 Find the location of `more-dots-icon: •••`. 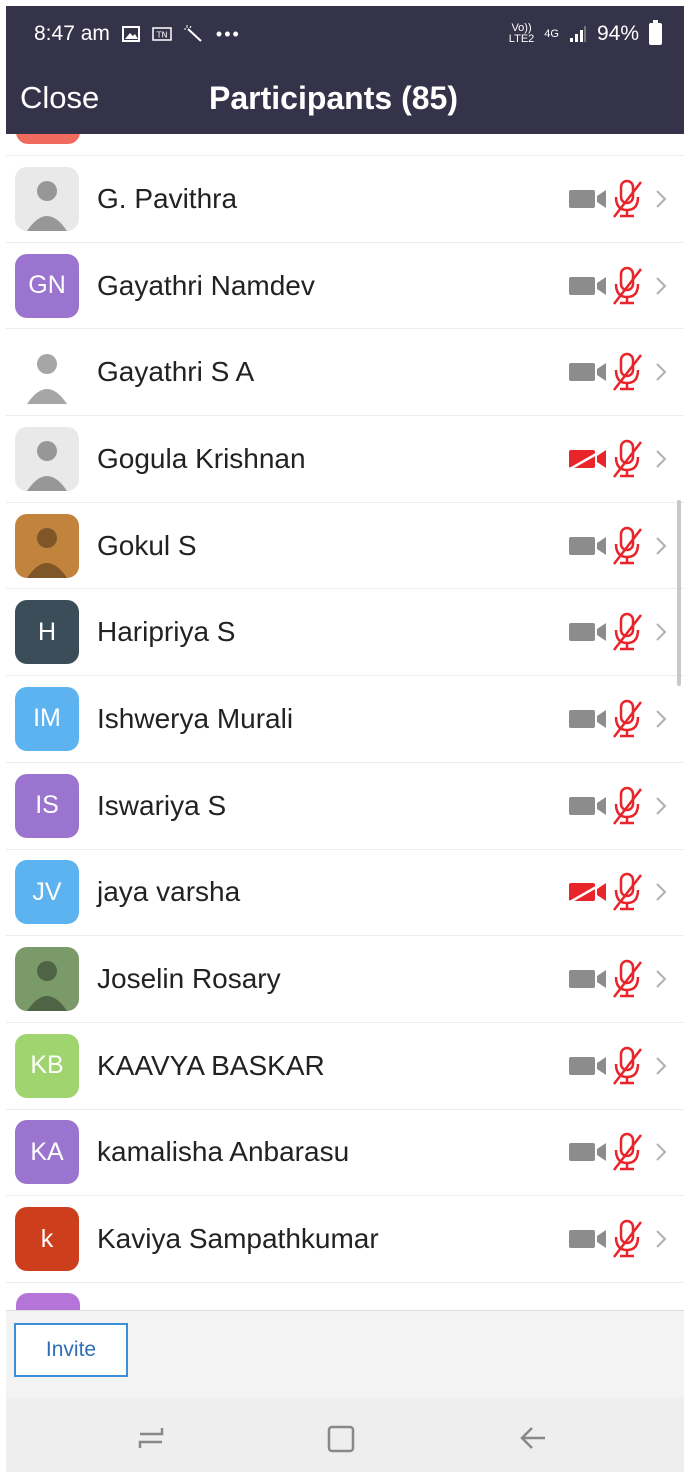

more-dots-icon: ••• is located at coordinates (228, 33).